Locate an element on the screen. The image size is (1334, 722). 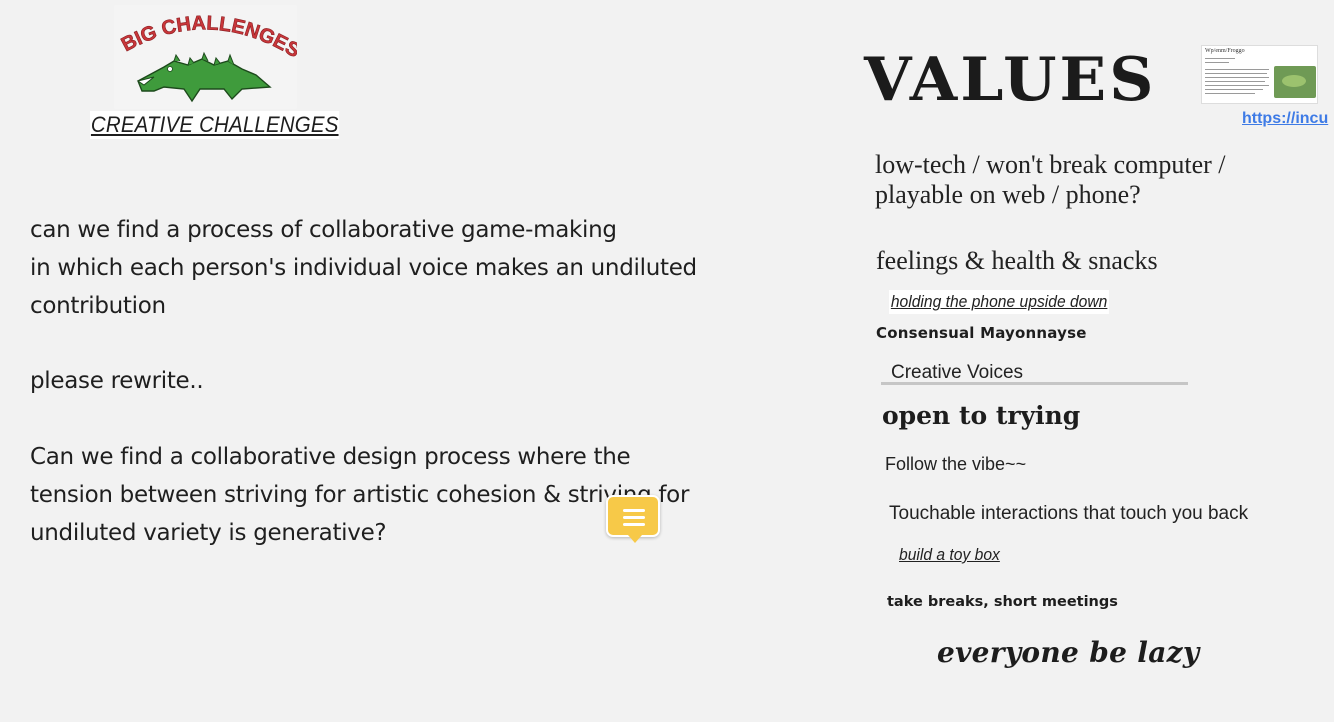
crocodile-logo-icon: BIG CHALLENGES is located at coordinates (207, 57).